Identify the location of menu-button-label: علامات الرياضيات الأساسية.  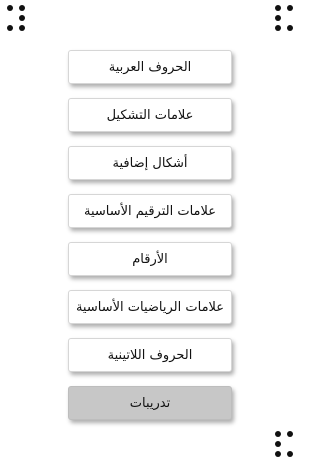
(150, 307).